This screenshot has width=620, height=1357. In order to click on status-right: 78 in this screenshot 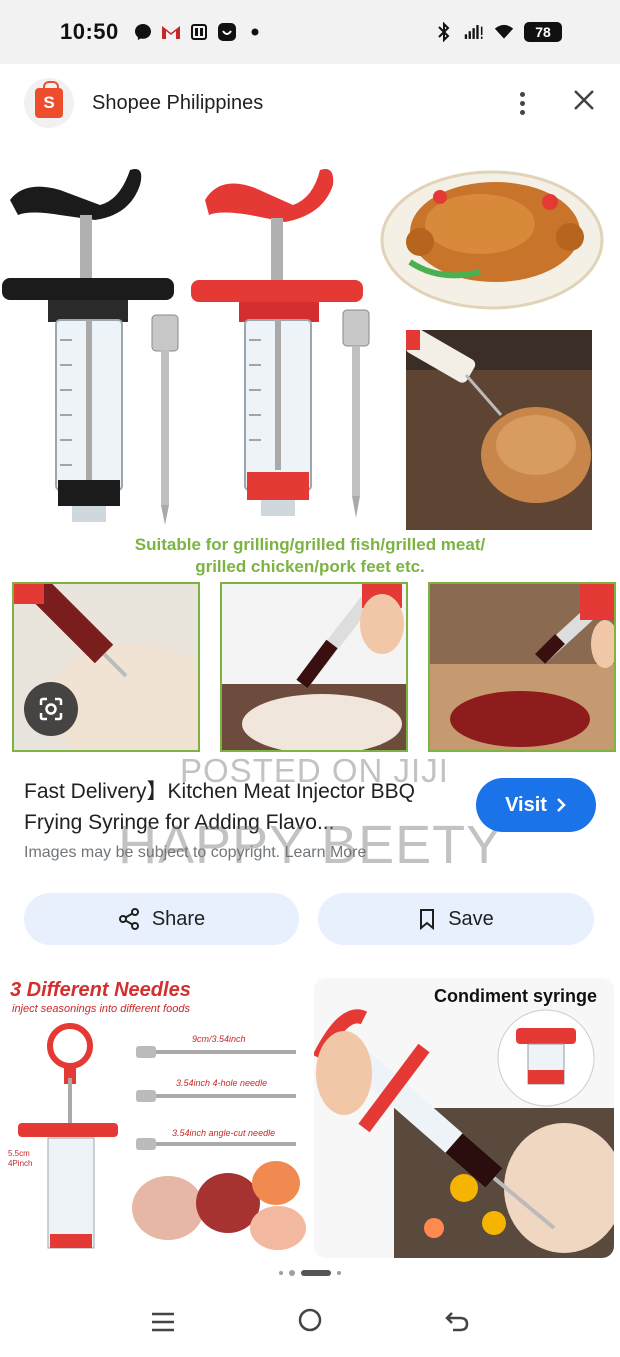, I will do `click(498, 32)`.